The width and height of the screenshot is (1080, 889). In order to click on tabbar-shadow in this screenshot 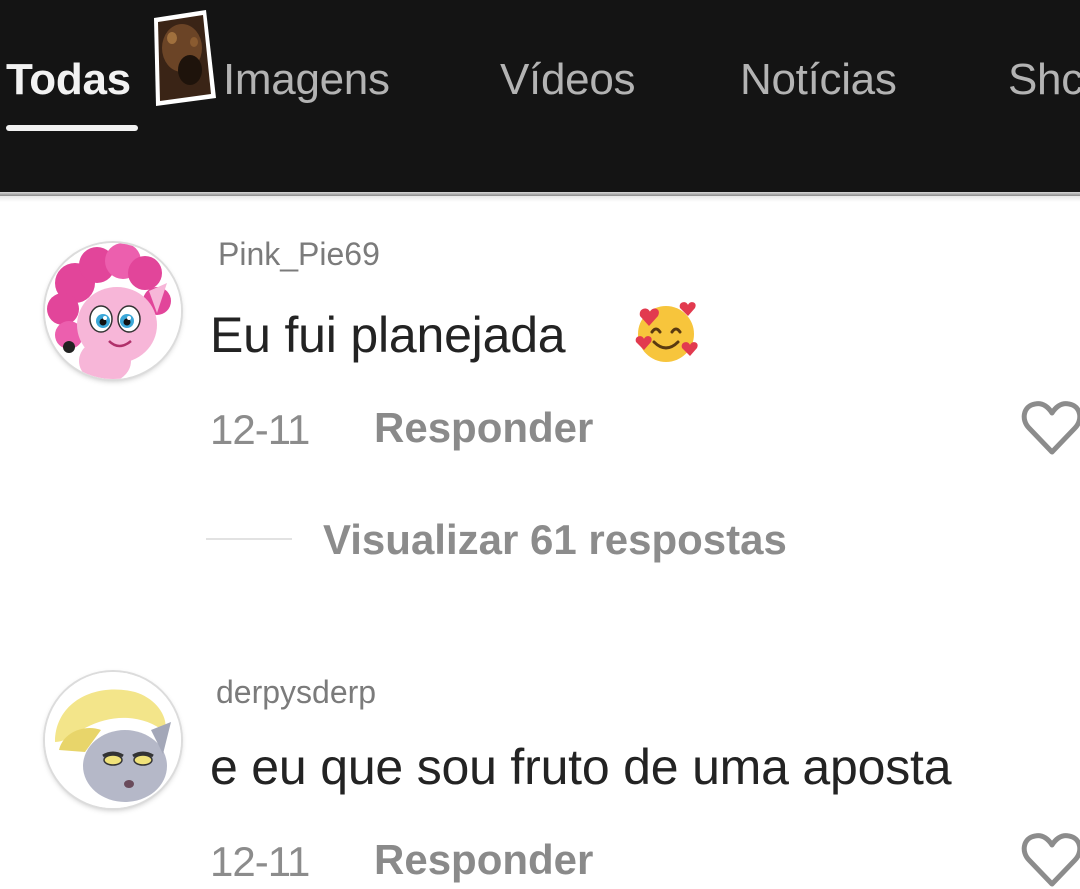, I will do `click(540, 197)`.